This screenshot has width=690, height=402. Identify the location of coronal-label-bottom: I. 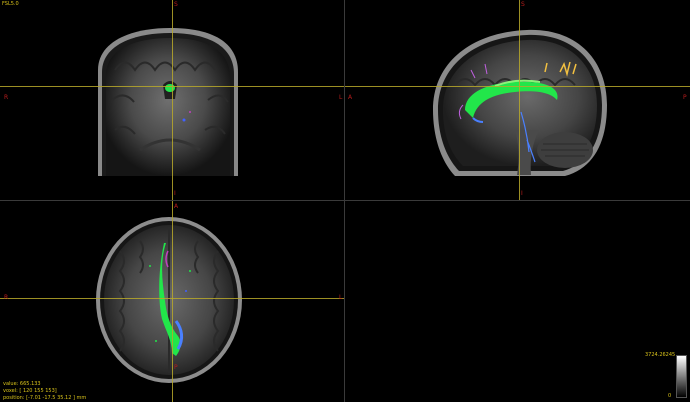
(175, 193).